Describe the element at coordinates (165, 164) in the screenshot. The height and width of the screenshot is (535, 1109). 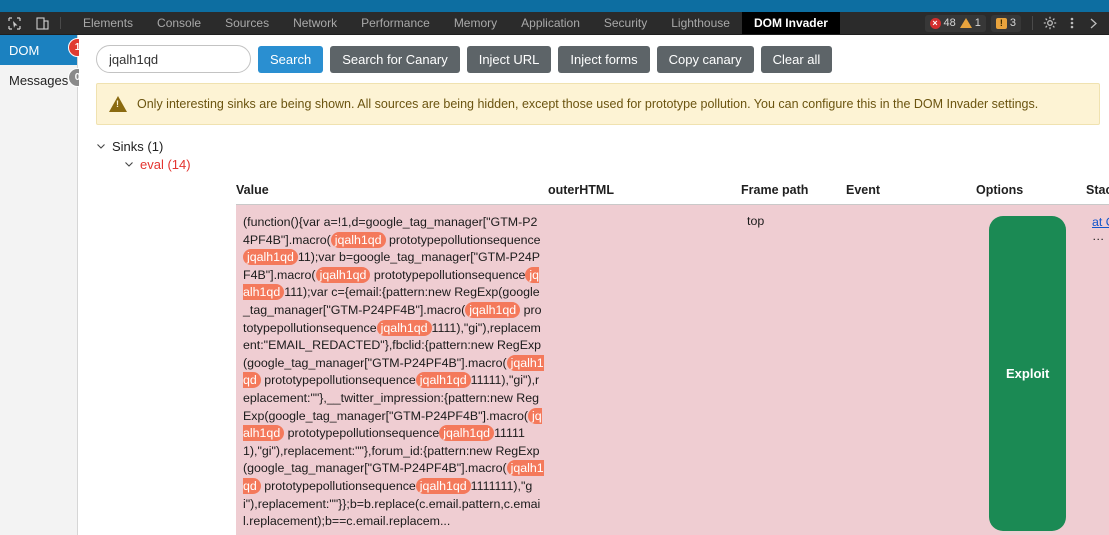
I see `tree-label-eval: eval (14)` at that location.